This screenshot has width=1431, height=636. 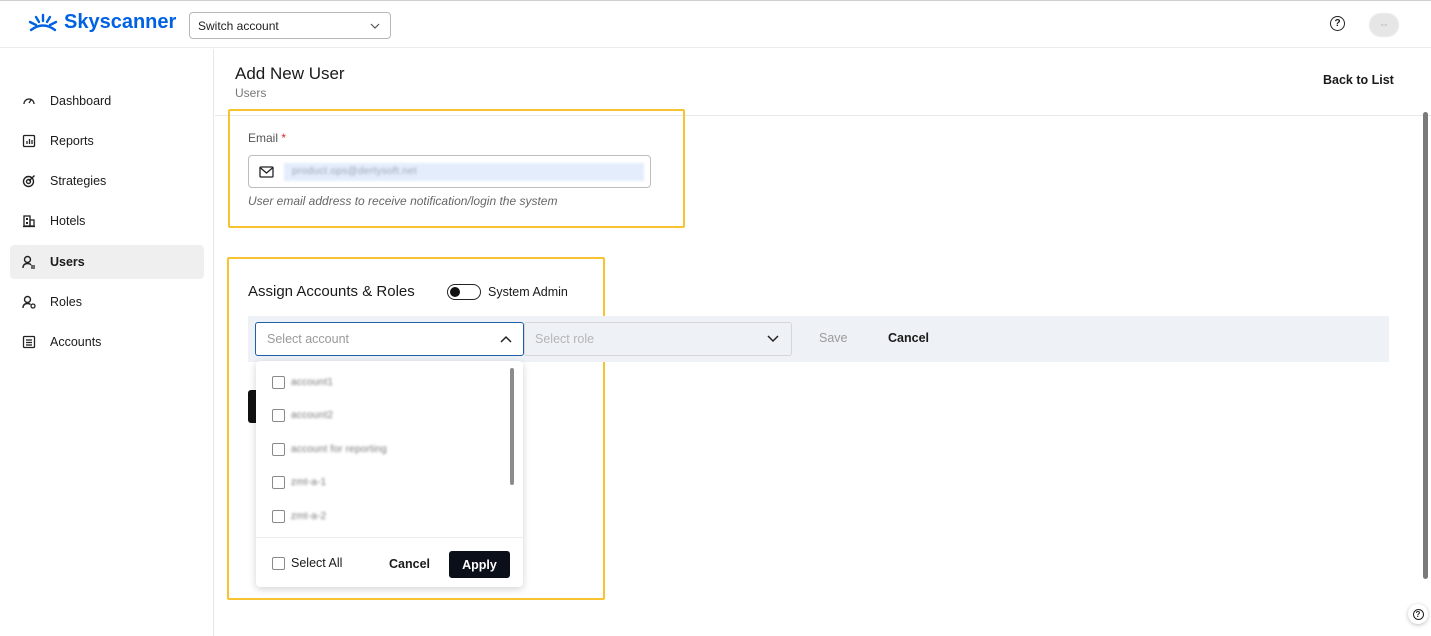 I want to click on account-option-label: account2, so click(x=312, y=415).